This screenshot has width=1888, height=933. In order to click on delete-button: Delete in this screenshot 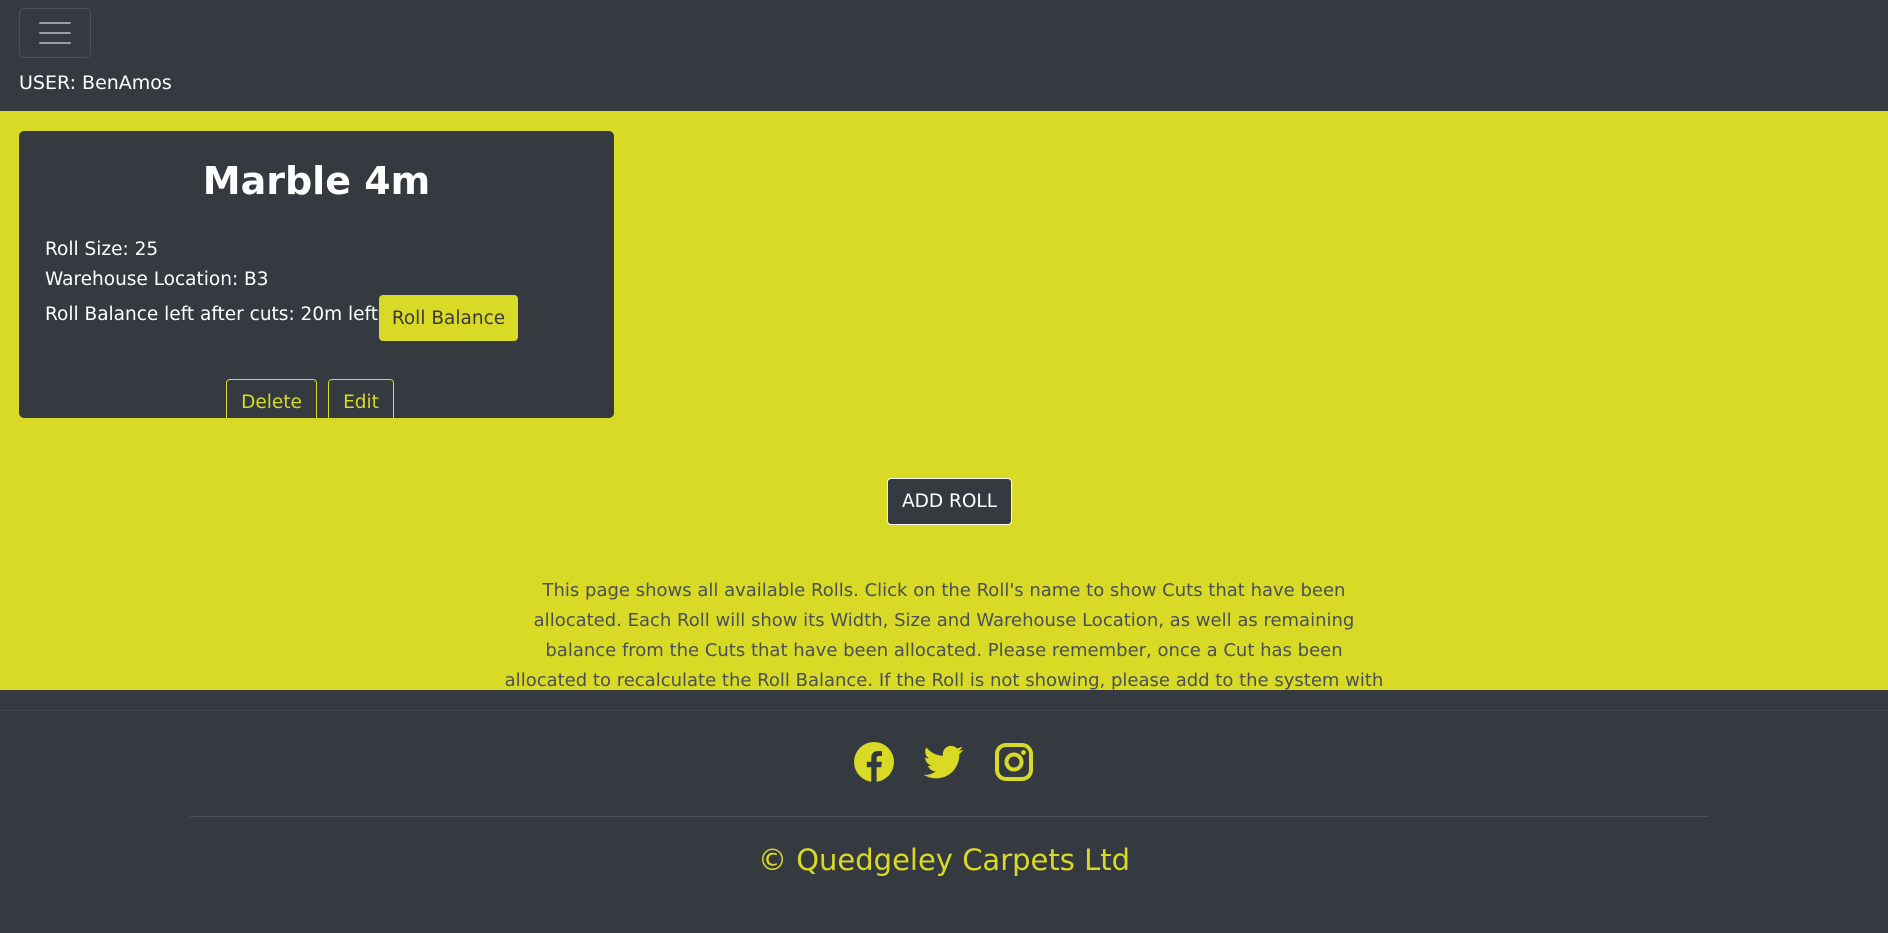, I will do `click(271, 402)`.